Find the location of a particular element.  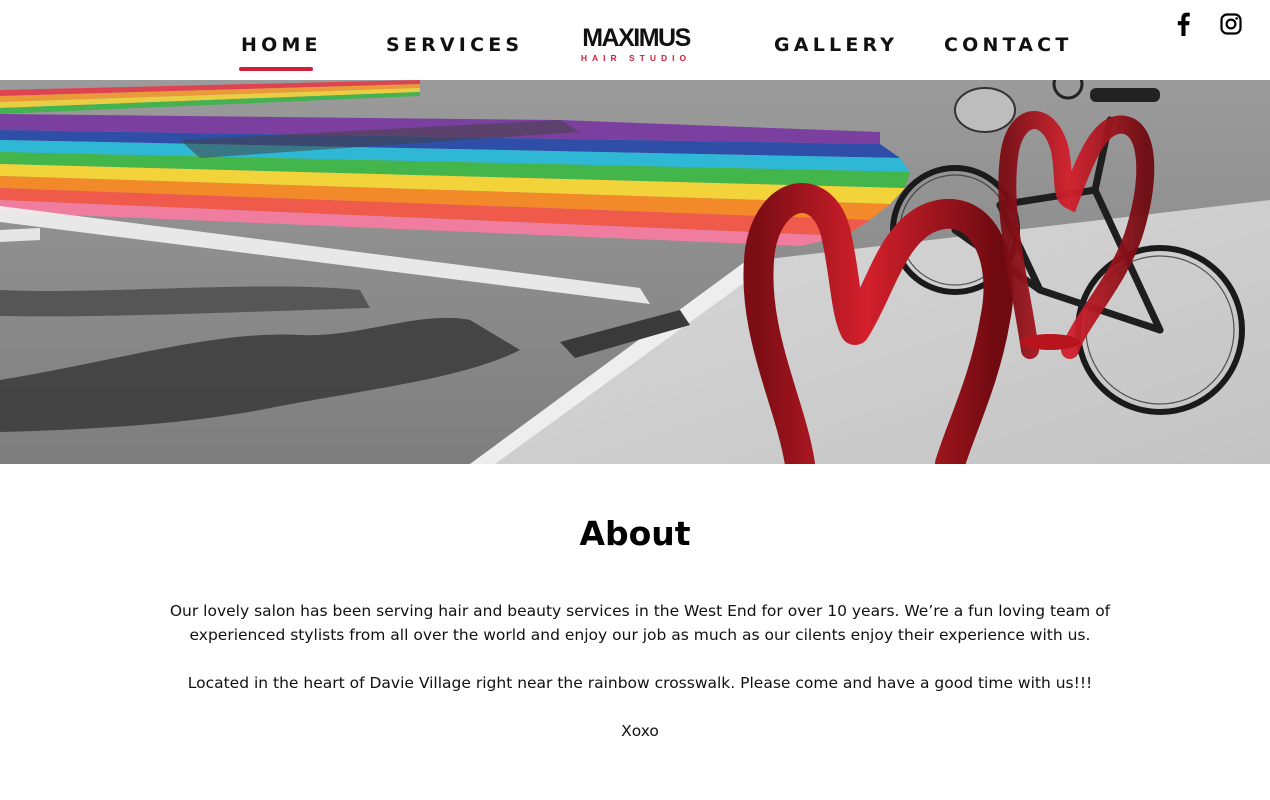

logo-graphic: MAXIMUS HAIR STUDIO is located at coordinates (636, 43).